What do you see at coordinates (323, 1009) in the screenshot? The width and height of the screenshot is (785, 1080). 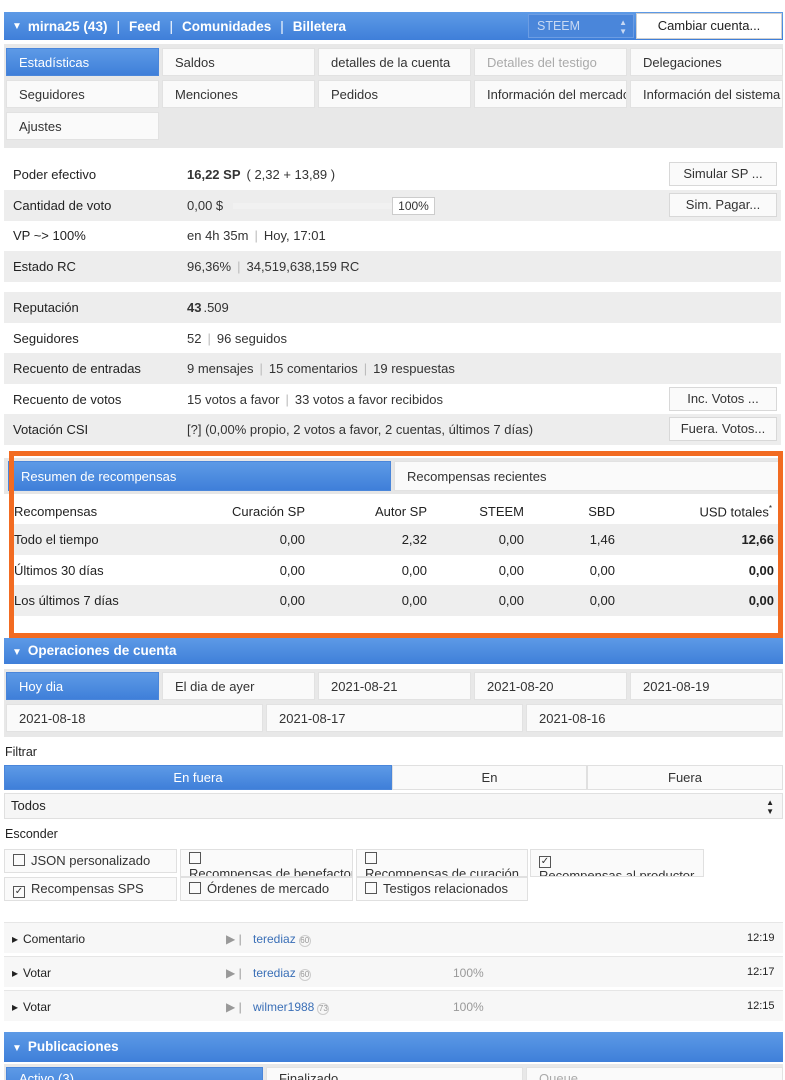 I see `reputation-badge: 73` at bounding box center [323, 1009].